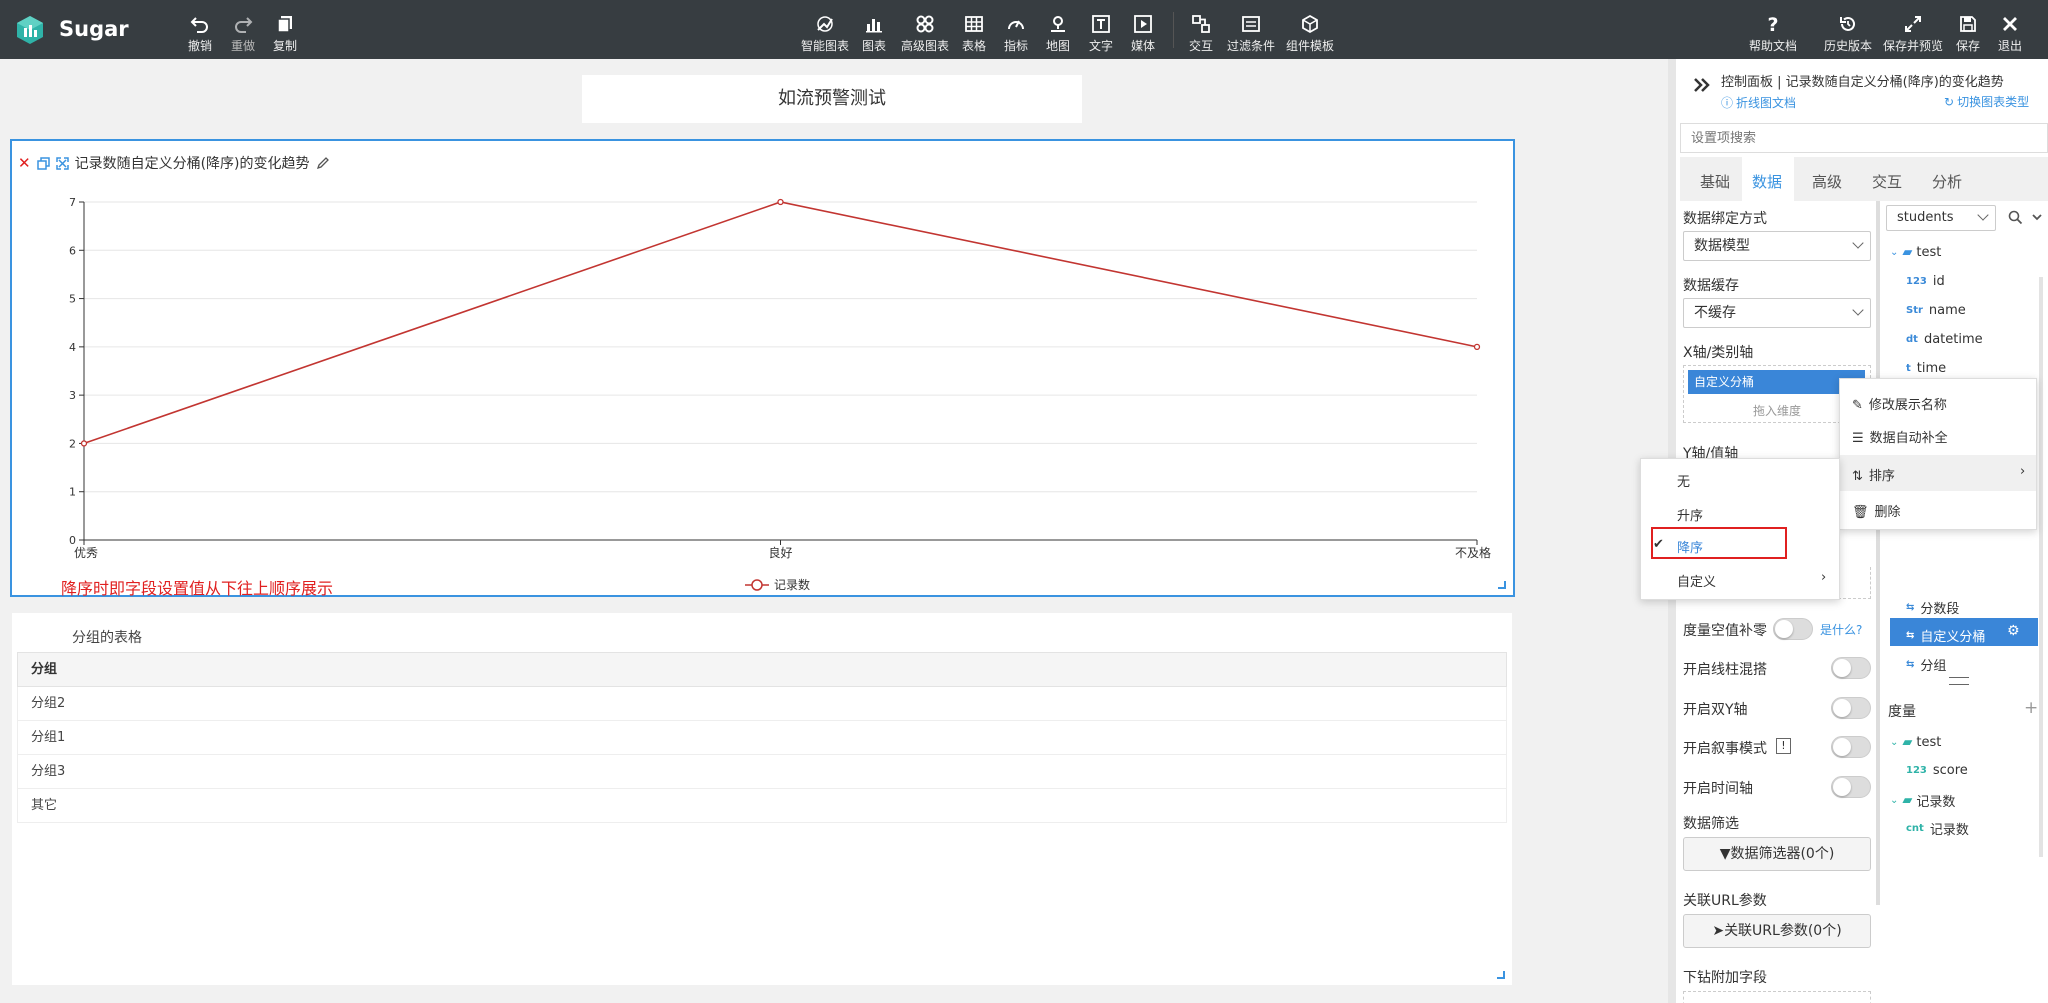  I want to click on drill-fields-drop-zone, so click(1777, 997).